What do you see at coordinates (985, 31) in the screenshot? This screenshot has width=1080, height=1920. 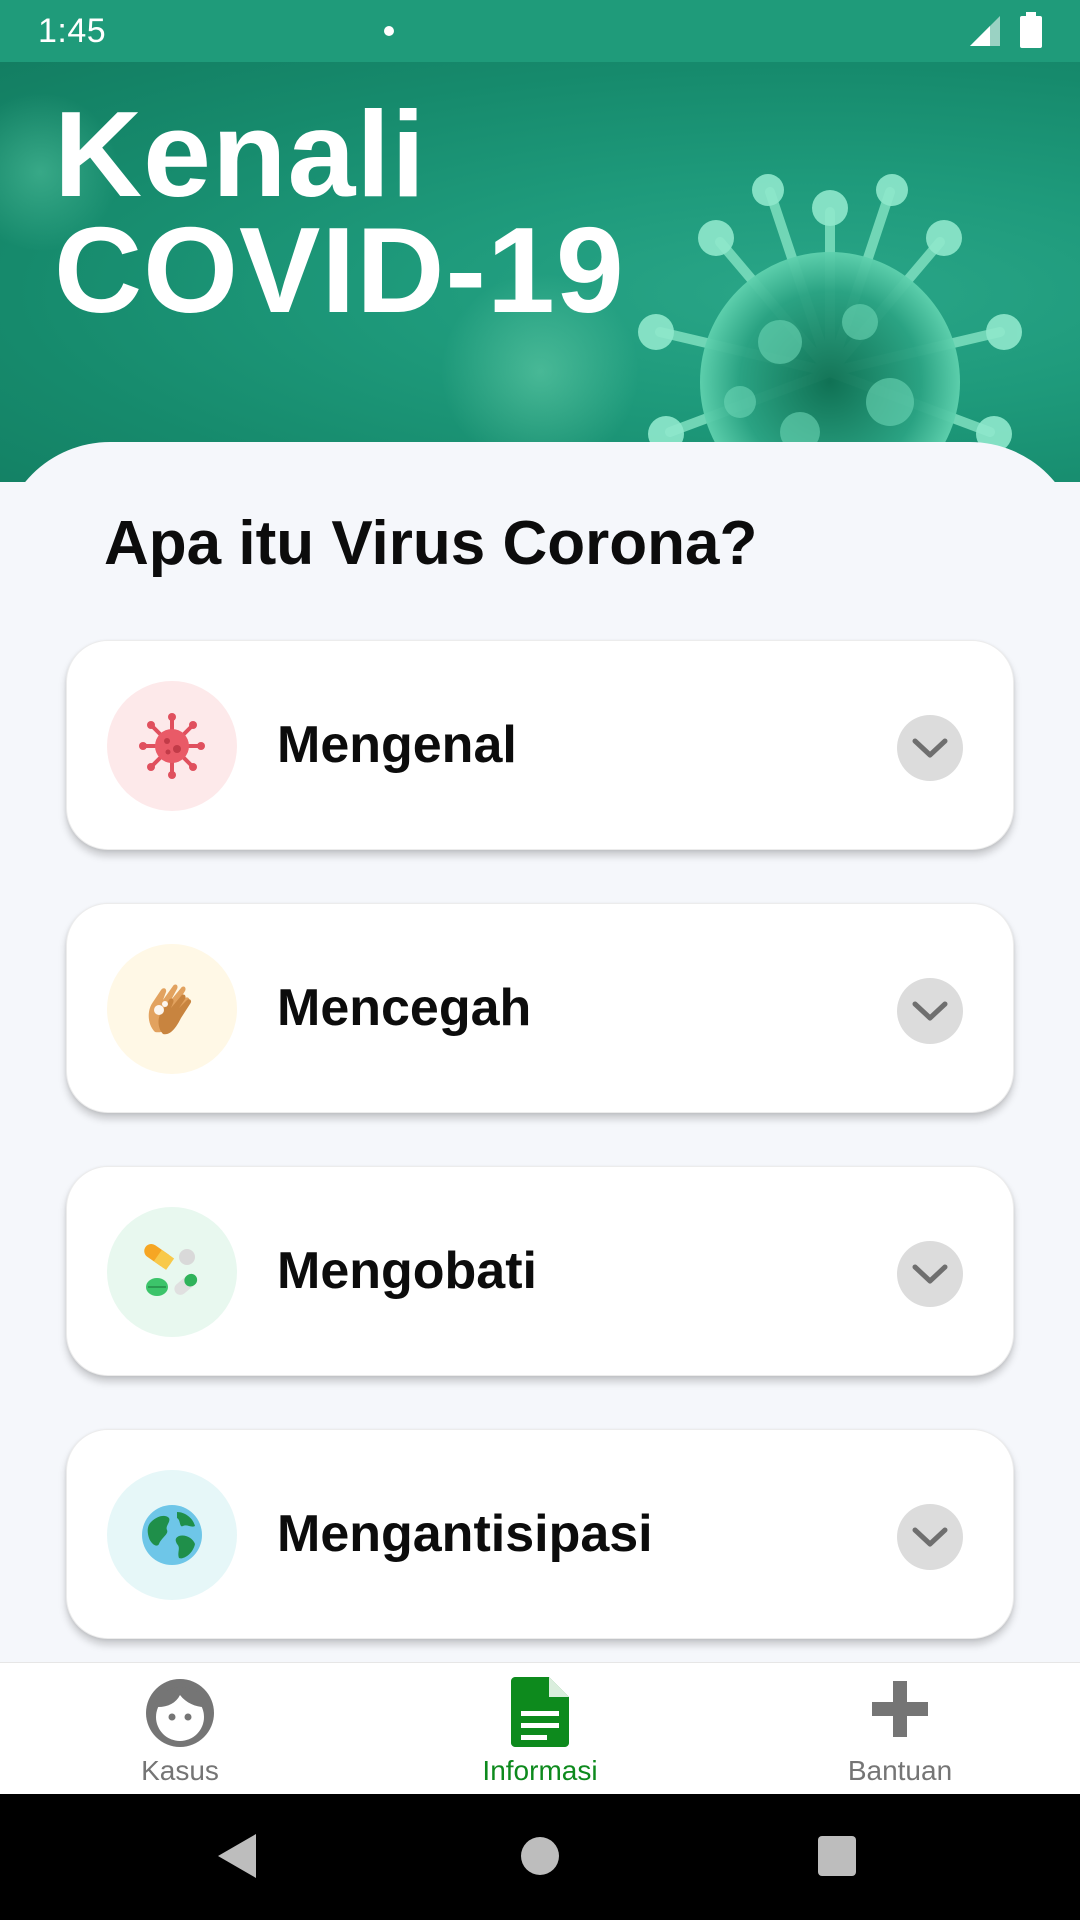 I see `signal-icon` at bounding box center [985, 31].